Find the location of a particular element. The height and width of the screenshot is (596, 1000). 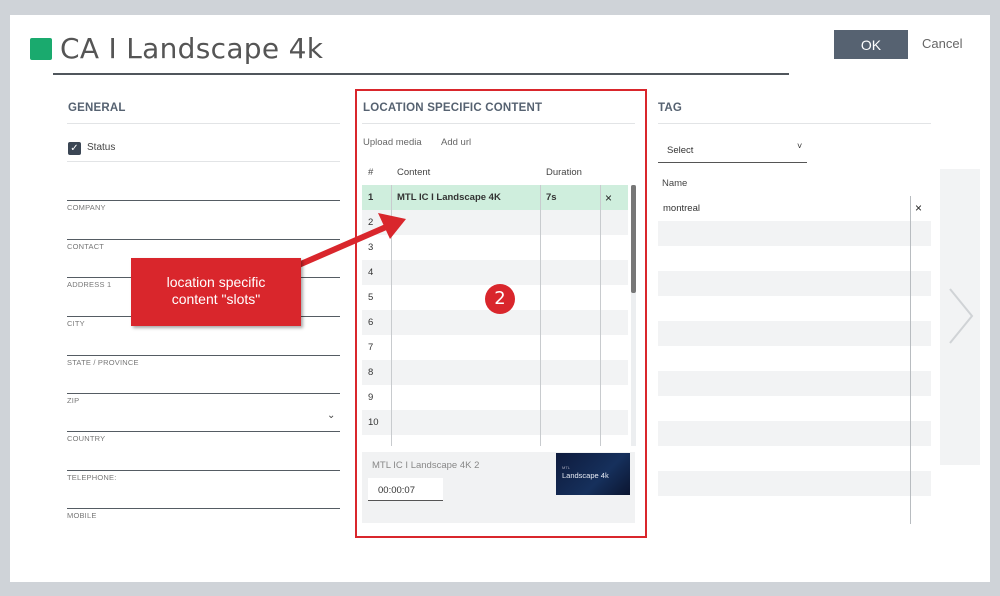

tag-heading: TAG is located at coordinates (670, 108).